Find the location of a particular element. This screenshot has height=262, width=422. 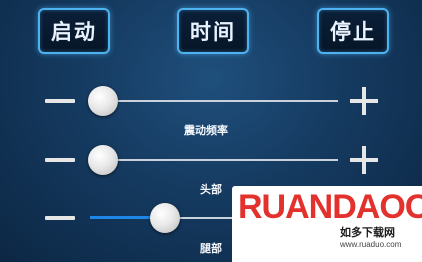

decrease-head-button is located at coordinates (60, 160).